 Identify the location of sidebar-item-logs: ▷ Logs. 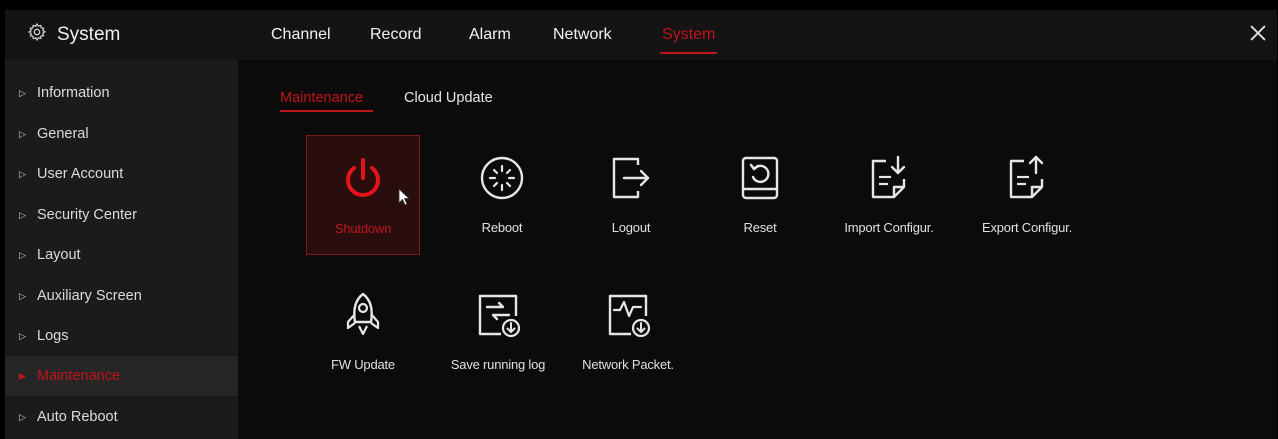
(121, 336).